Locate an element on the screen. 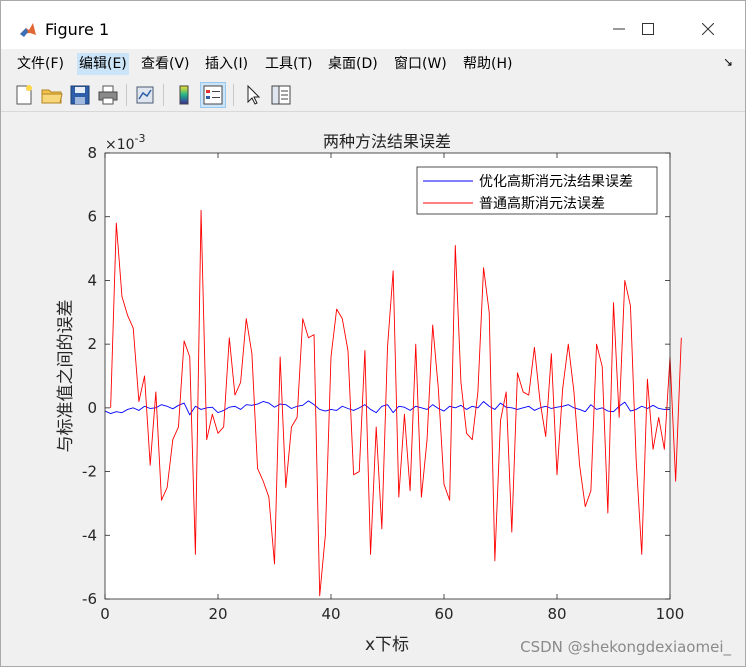 The height and width of the screenshot is (667, 746). x-tick-label: 40 is located at coordinates (330, 614).